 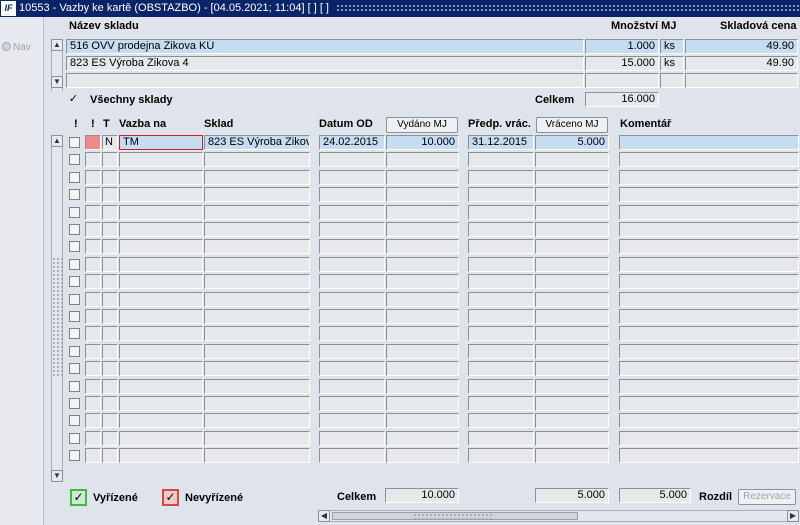 What do you see at coordinates (73, 99) in the screenshot?
I see `all-warehouses-checkbox: ✓` at bounding box center [73, 99].